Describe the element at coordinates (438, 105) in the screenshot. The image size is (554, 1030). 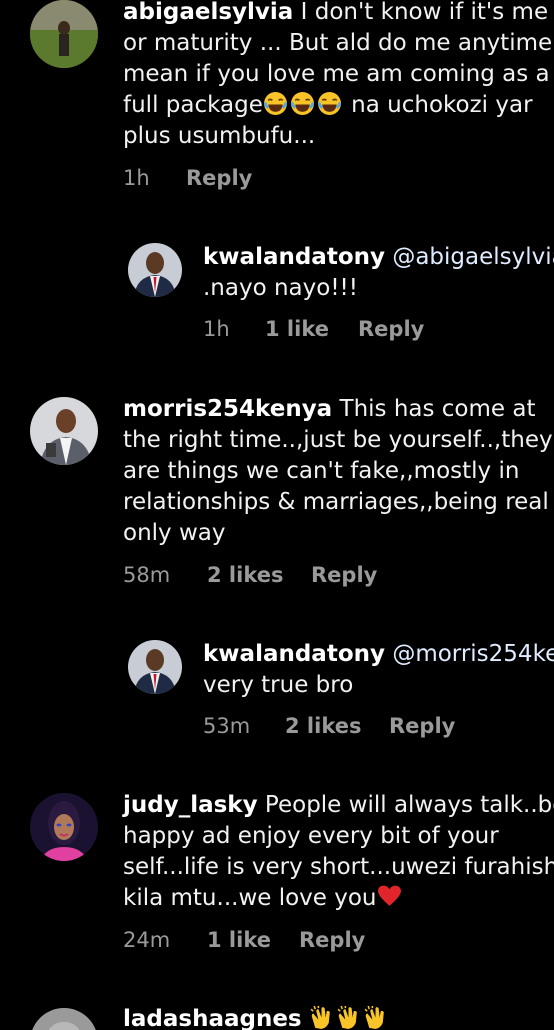
I see `comment-text: na uchokozi yar` at that location.